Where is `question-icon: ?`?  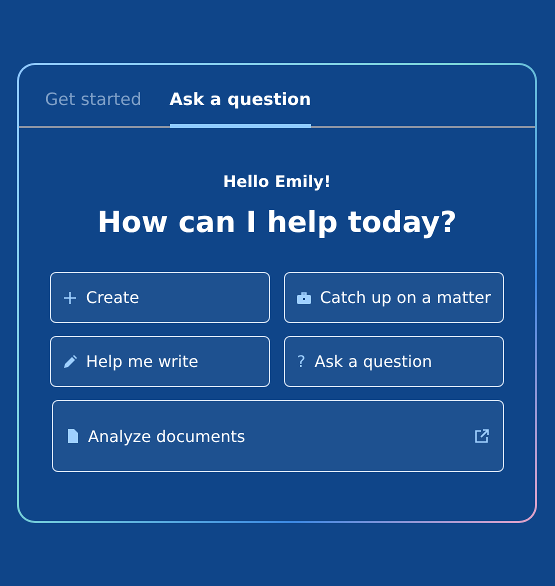 question-icon: ? is located at coordinates (301, 361).